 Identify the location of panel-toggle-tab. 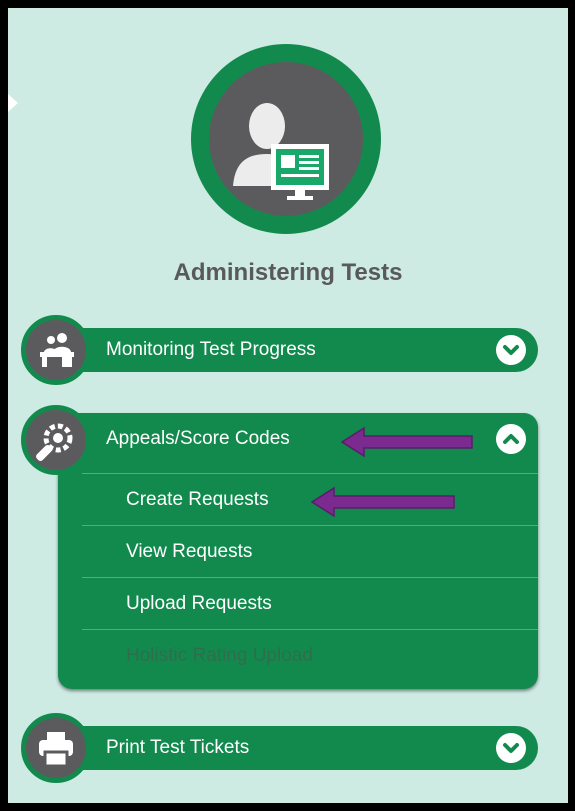
(13, 103).